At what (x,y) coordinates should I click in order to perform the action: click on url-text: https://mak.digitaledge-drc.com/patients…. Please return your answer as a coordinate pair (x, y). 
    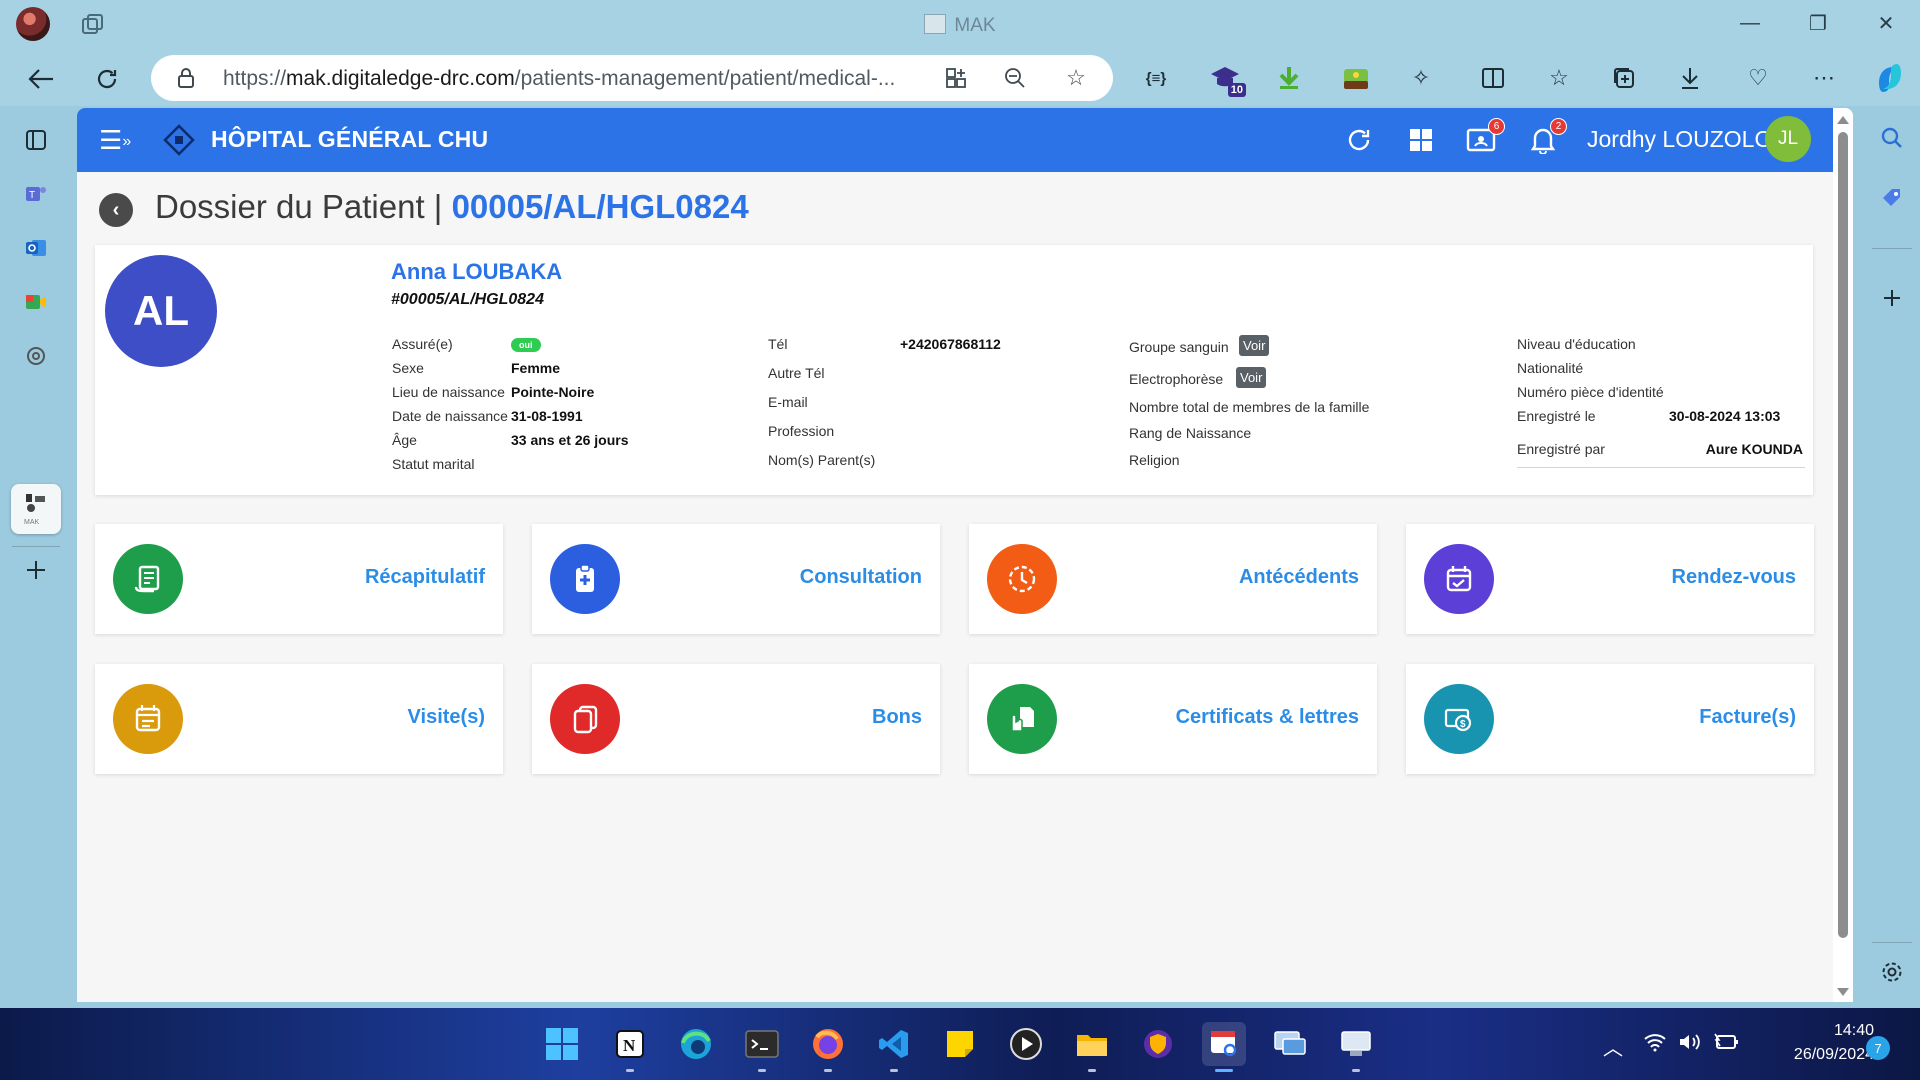
    Looking at the image, I should click on (573, 79).